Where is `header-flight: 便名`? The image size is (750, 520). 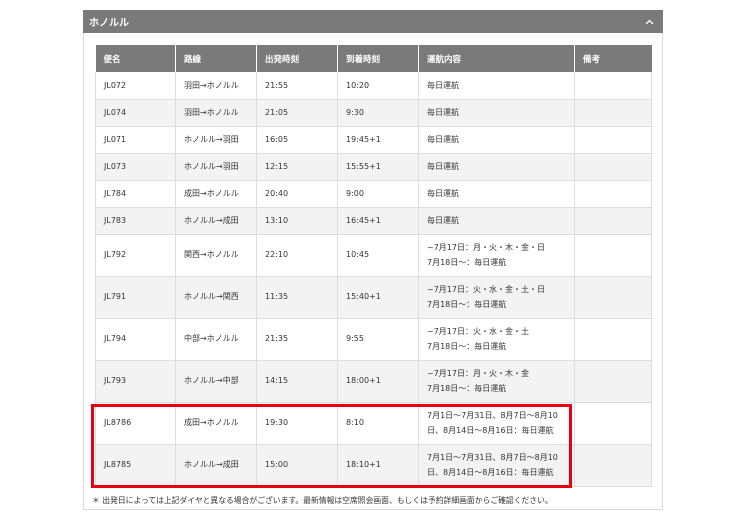 header-flight: 便名 is located at coordinates (135, 58).